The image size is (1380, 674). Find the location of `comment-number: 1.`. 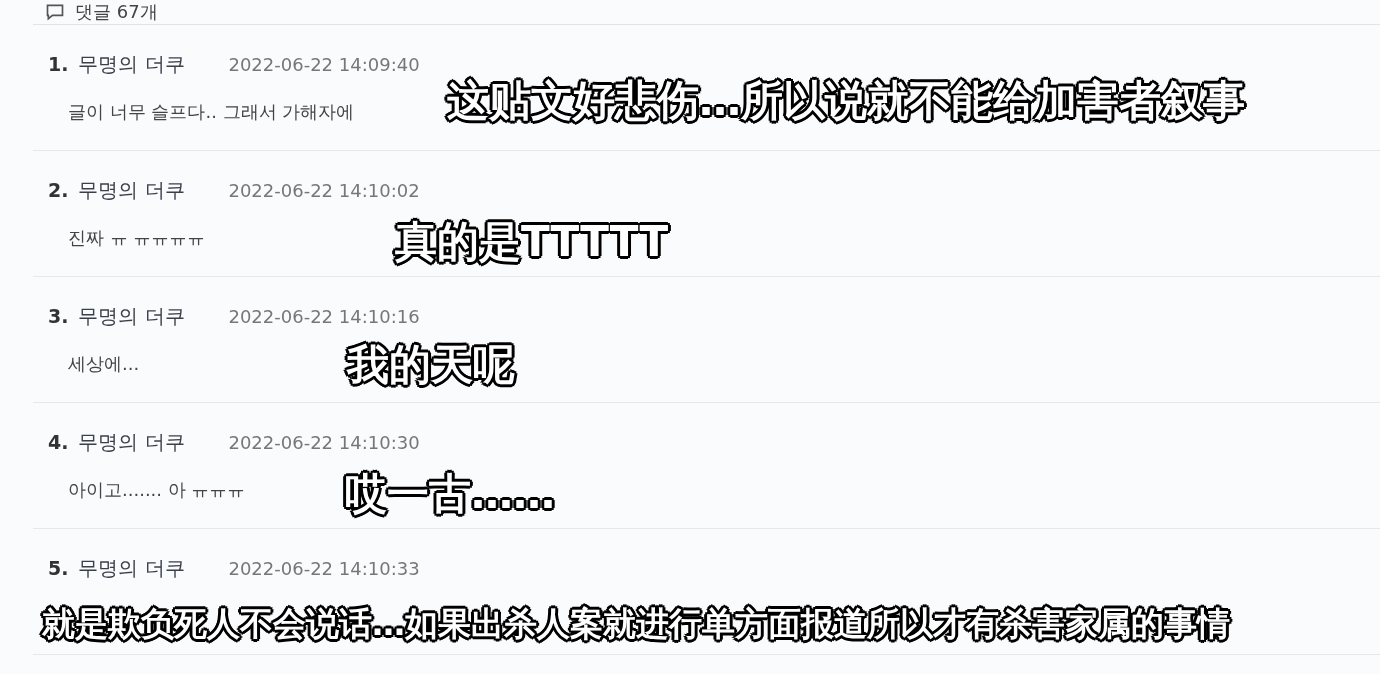

comment-number: 1. is located at coordinates (58, 64).